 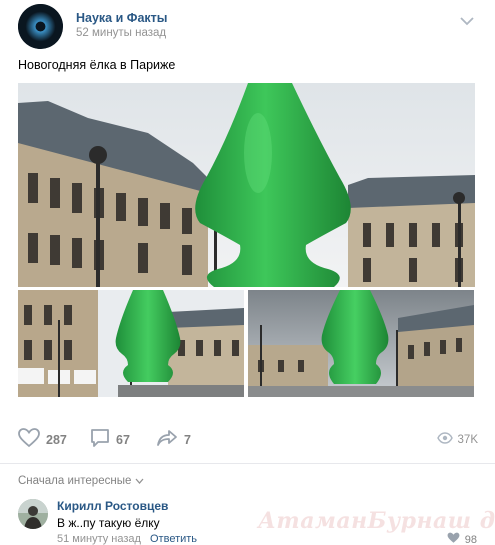 I want to click on views-counter: 37K, so click(x=457, y=440).